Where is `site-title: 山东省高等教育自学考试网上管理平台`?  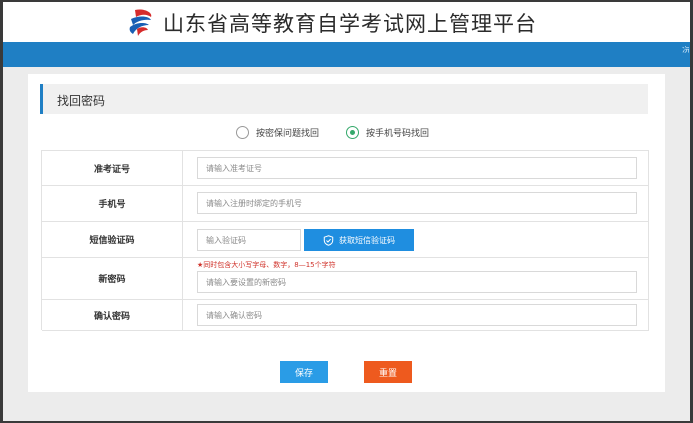 site-title: 山东省高等教育自学考试网上管理平台 is located at coordinates (350, 24).